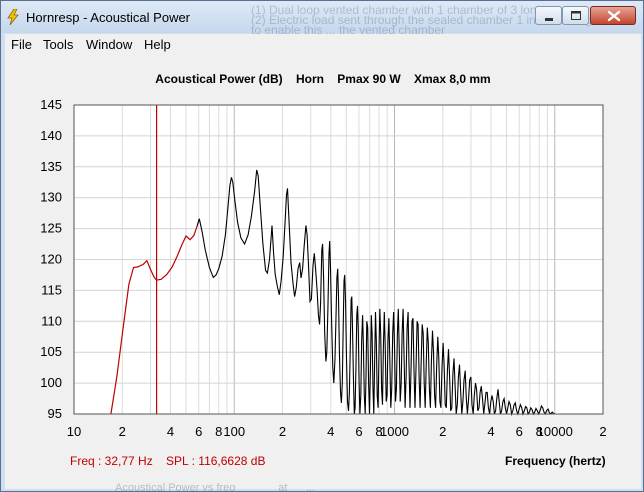 Image resolution: width=644 pixels, height=492 pixels. What do you see at coordinates (58, 44) in the screenshot?
I see `menu-tools: Tools` at bounding box center [58, 44].